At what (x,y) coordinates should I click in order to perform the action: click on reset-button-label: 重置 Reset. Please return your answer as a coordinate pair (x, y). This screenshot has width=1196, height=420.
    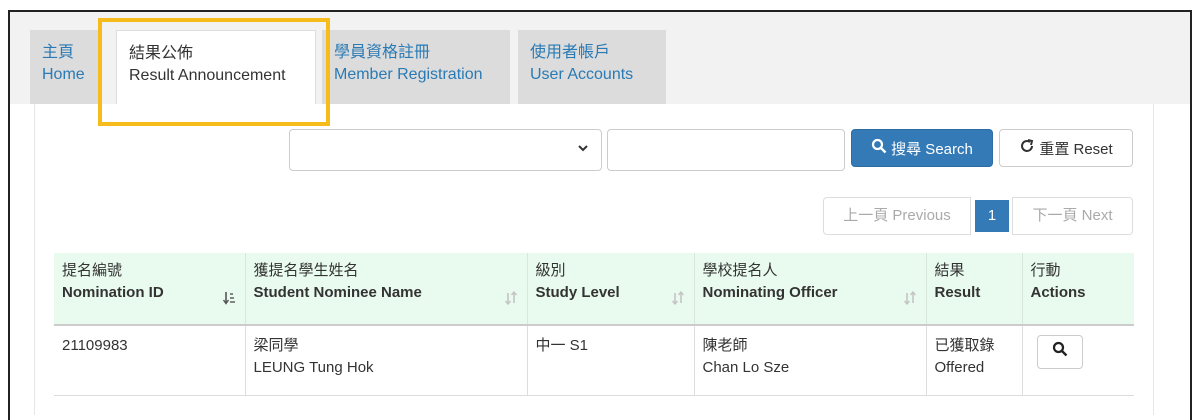
    Looking at the image, I should click on (1076, 149).